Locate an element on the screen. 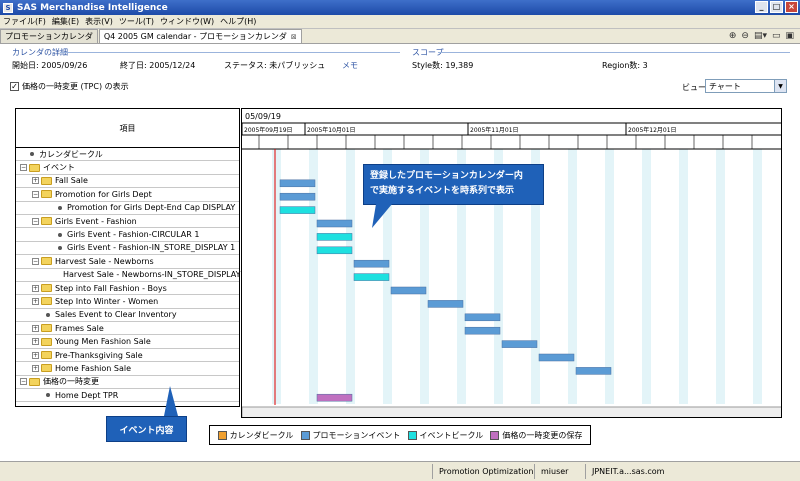 This screenshot has width=800, height=481. tree-row: − イベント is located at coordinates (127, 168).